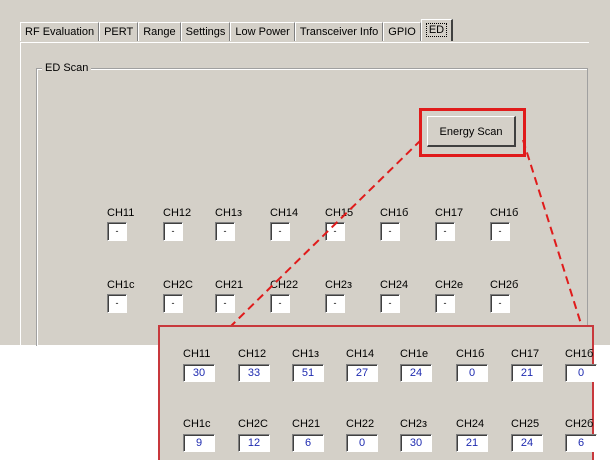 This screenshot has width=610, height=460. What do you see at coordinates (197, 424) in the screenshot?
I see `zoom-channel-label: CH1с` at bounding box center [197, 424].